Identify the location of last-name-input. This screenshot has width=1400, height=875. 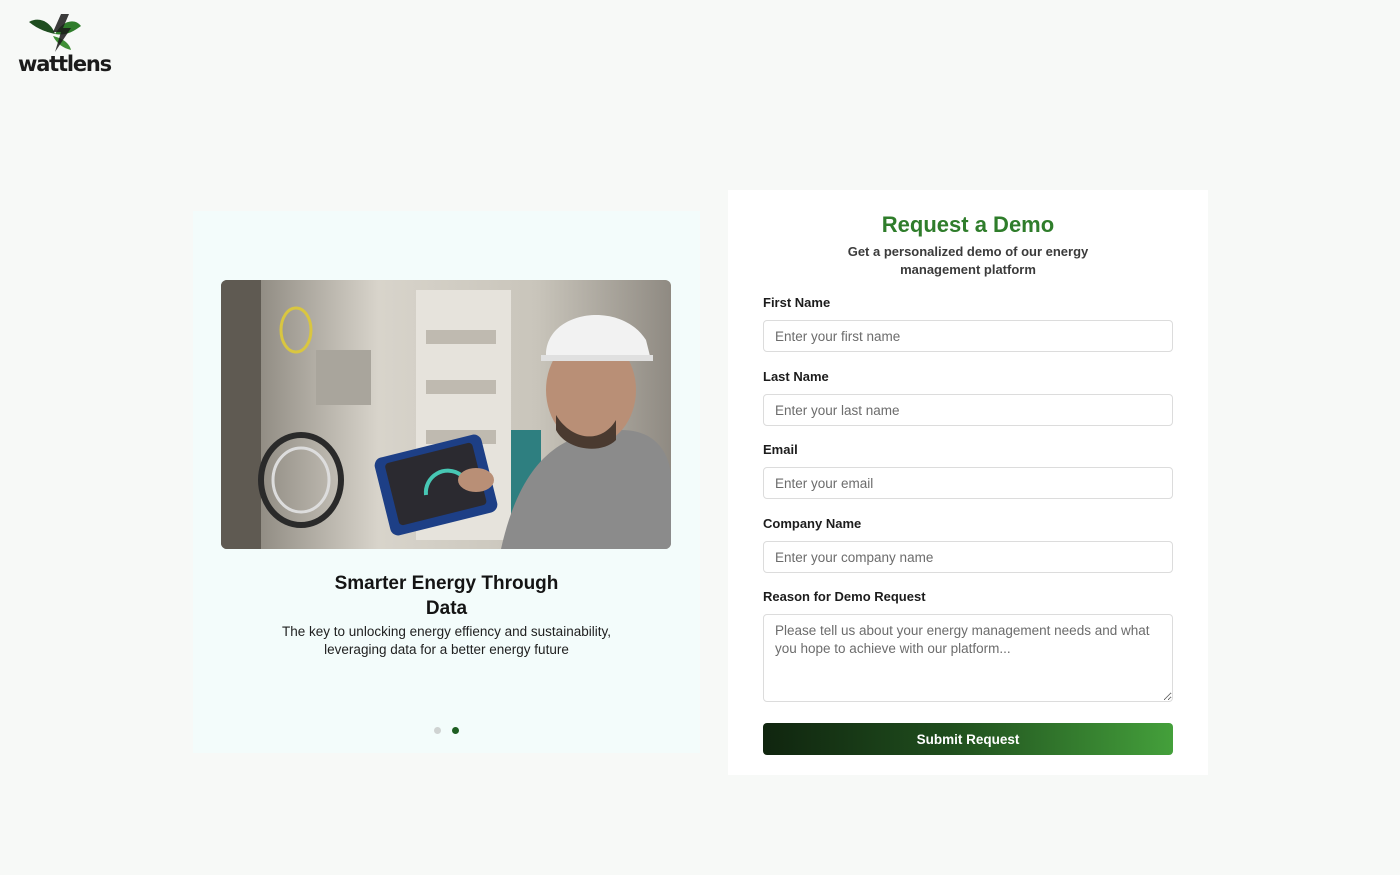
(968, 410).